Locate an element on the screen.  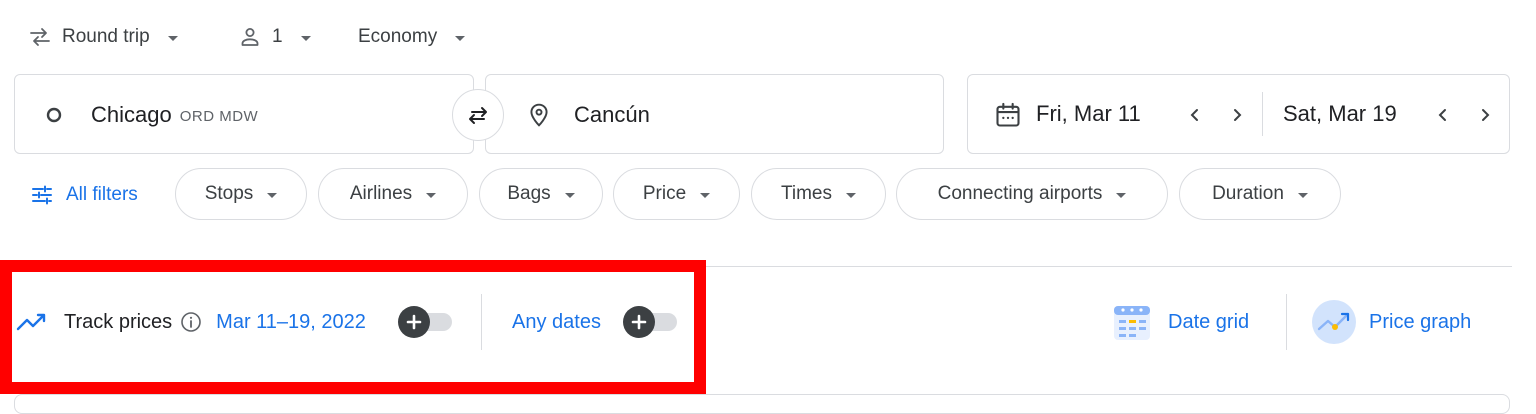
date-divider is located at coordinates (1262, 114).